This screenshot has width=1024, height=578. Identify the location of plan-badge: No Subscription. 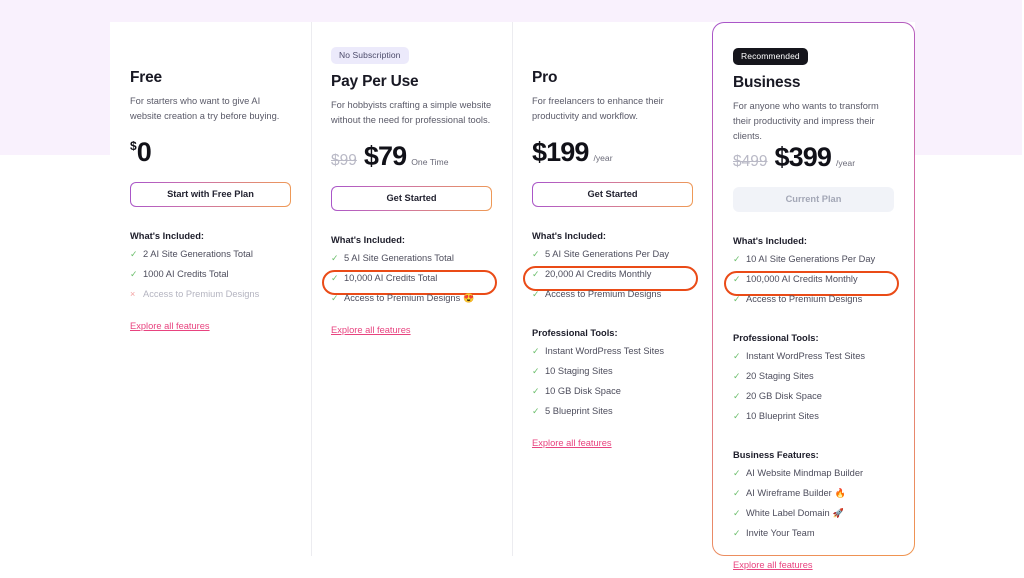
(370, 55).